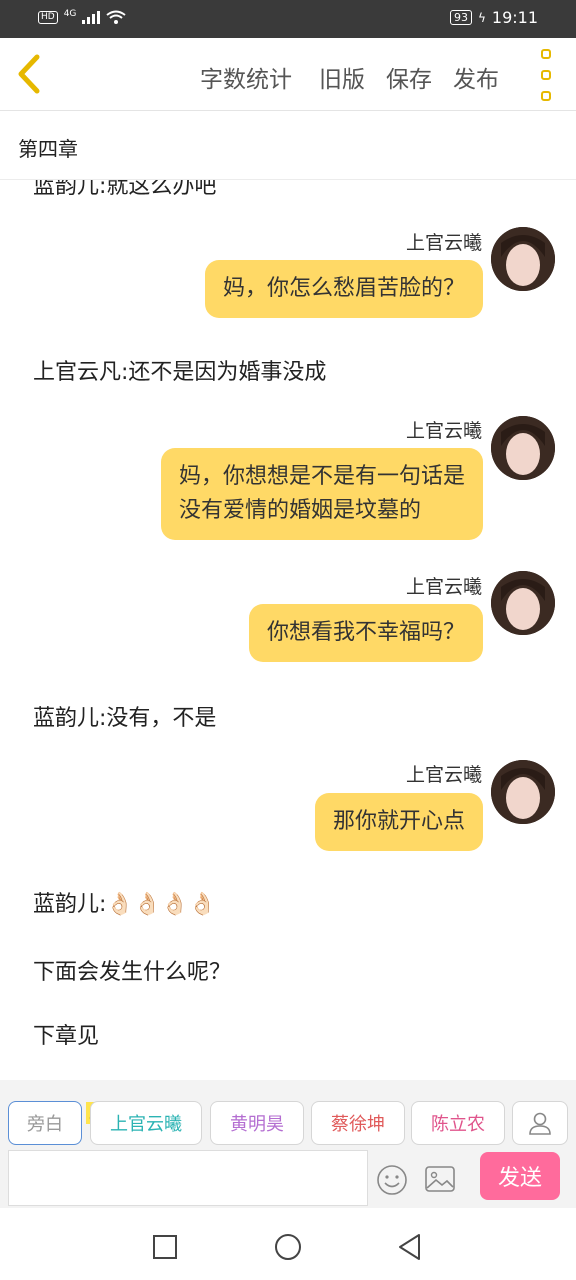  Describe the element at coordinates (70, 14) in the screenshot. I see `network-type: 4G` at that location.